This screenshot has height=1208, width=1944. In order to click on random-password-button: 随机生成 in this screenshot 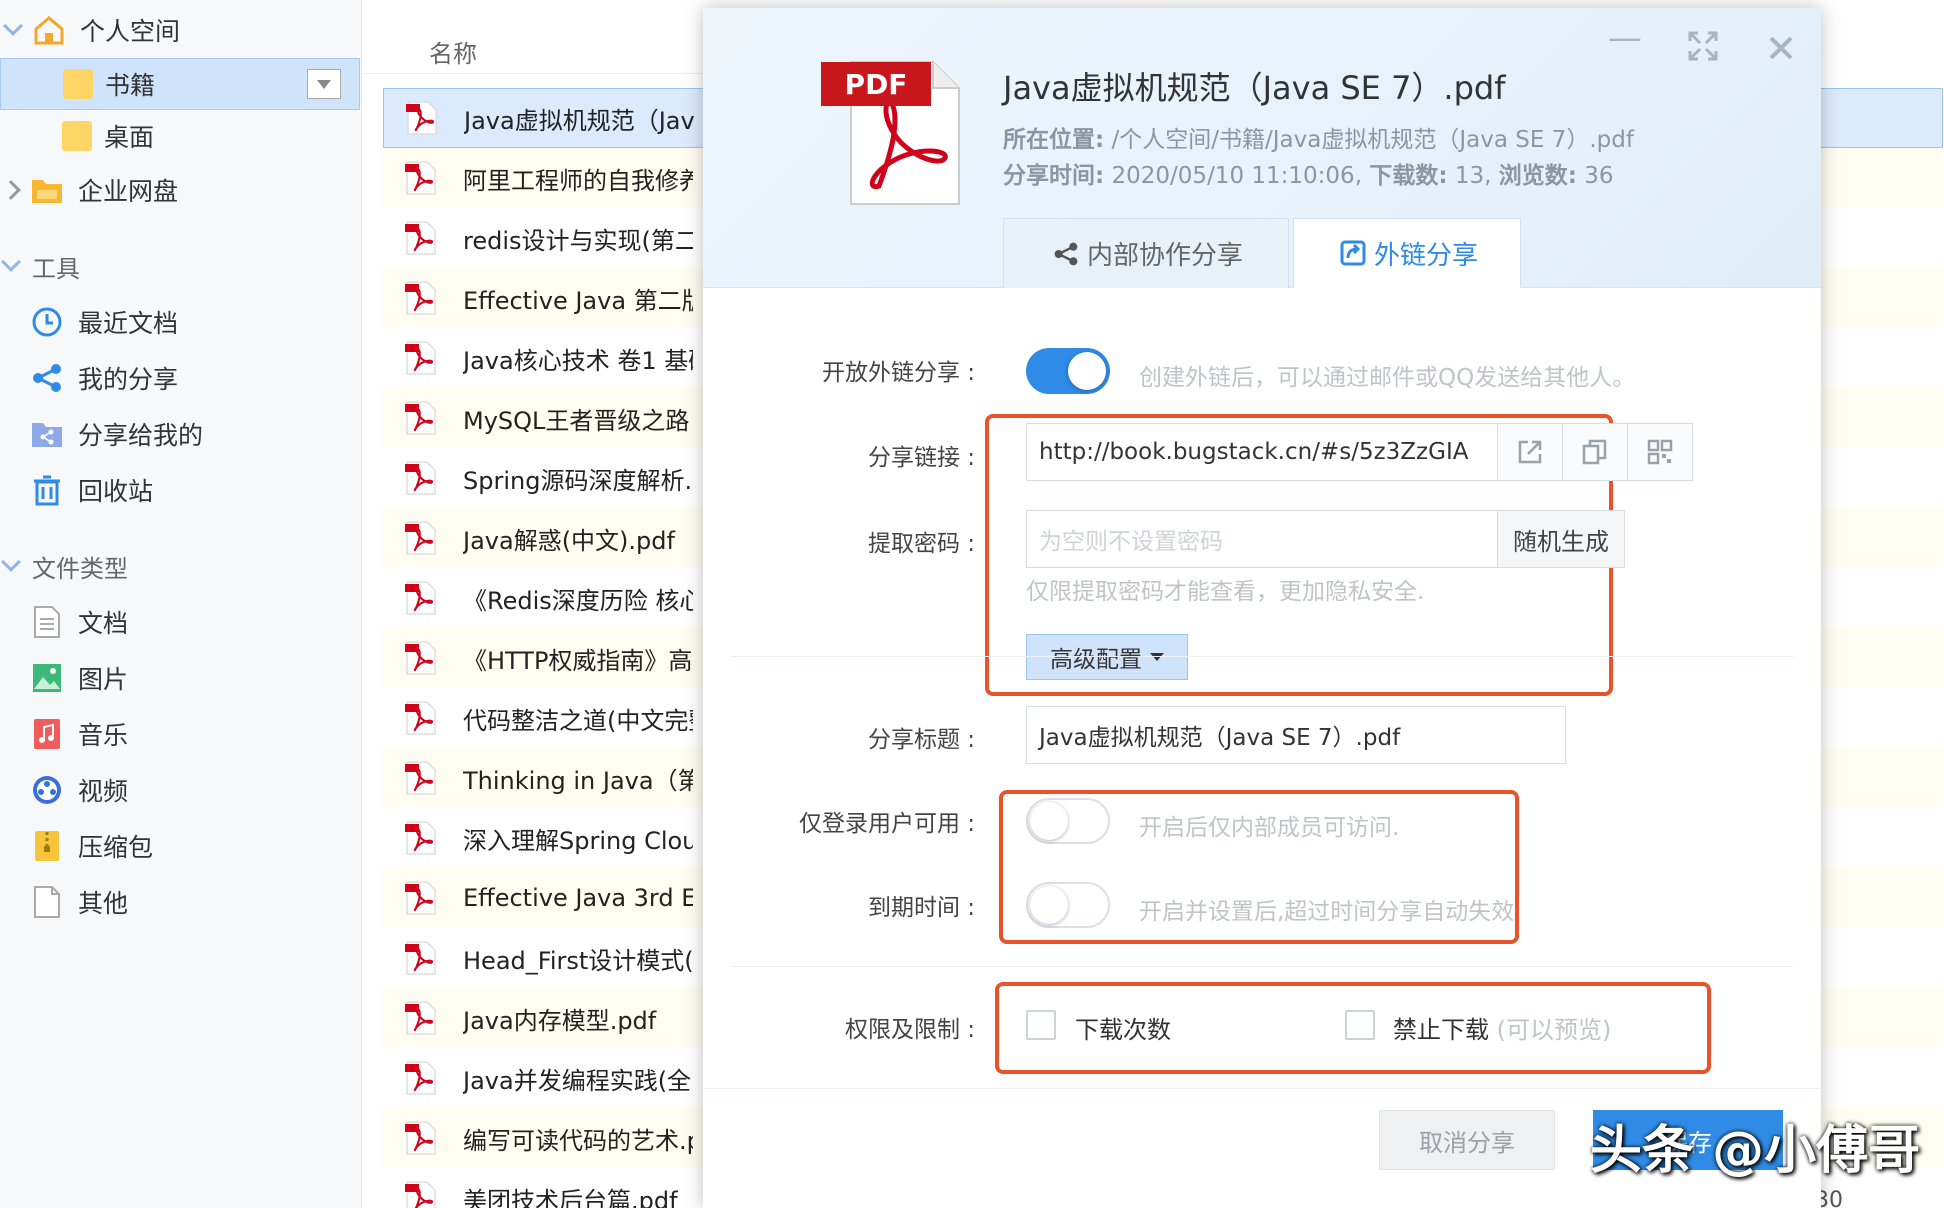, I will do `click(1561, 539)`.